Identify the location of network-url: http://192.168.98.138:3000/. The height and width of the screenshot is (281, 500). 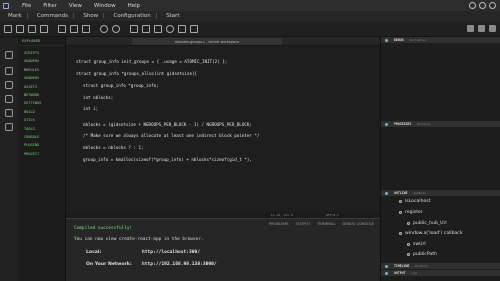
(179, 264).